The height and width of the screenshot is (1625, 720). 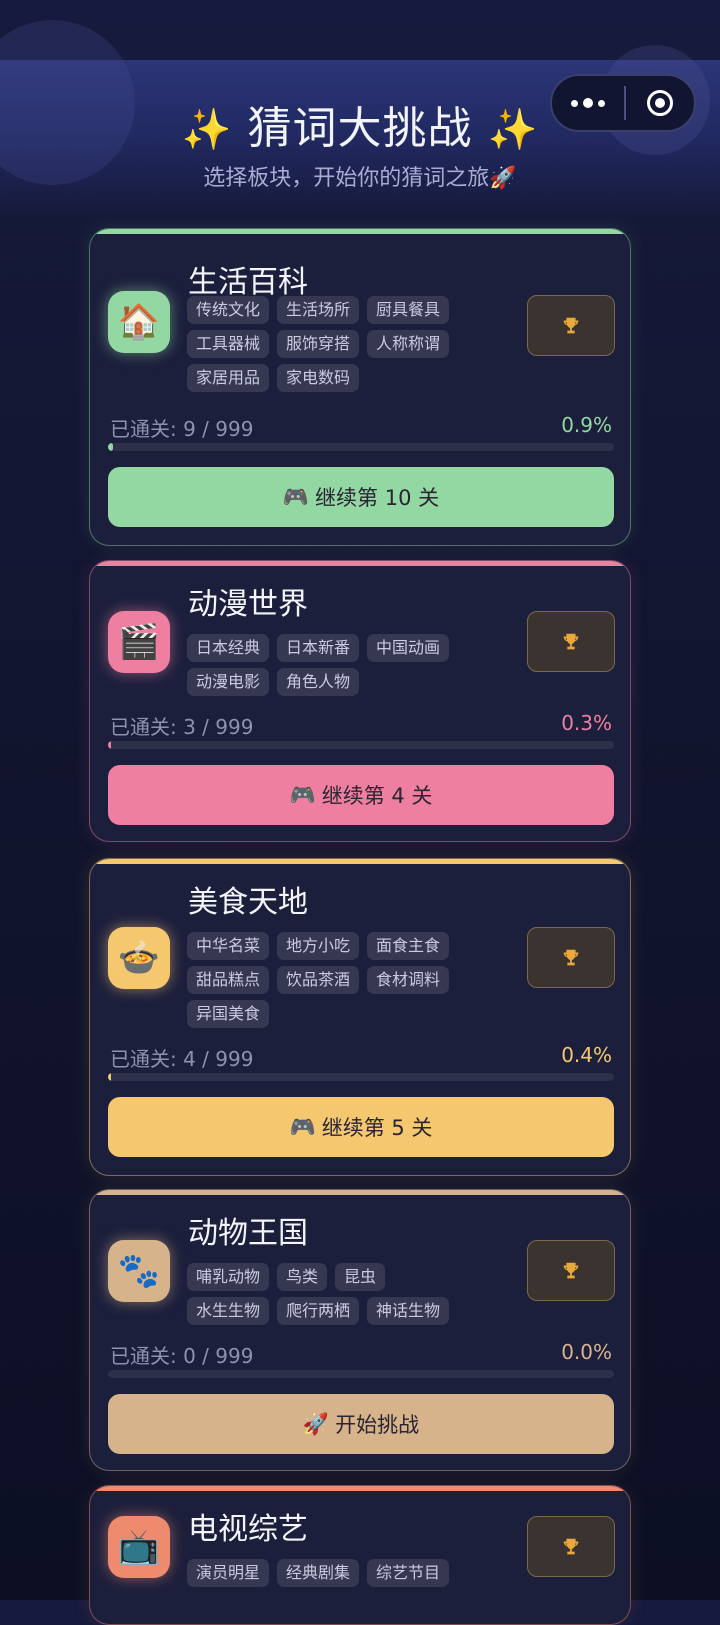 I want to click on continue-button: 🎮 继续第 4 关, so click(x=361, y=795).